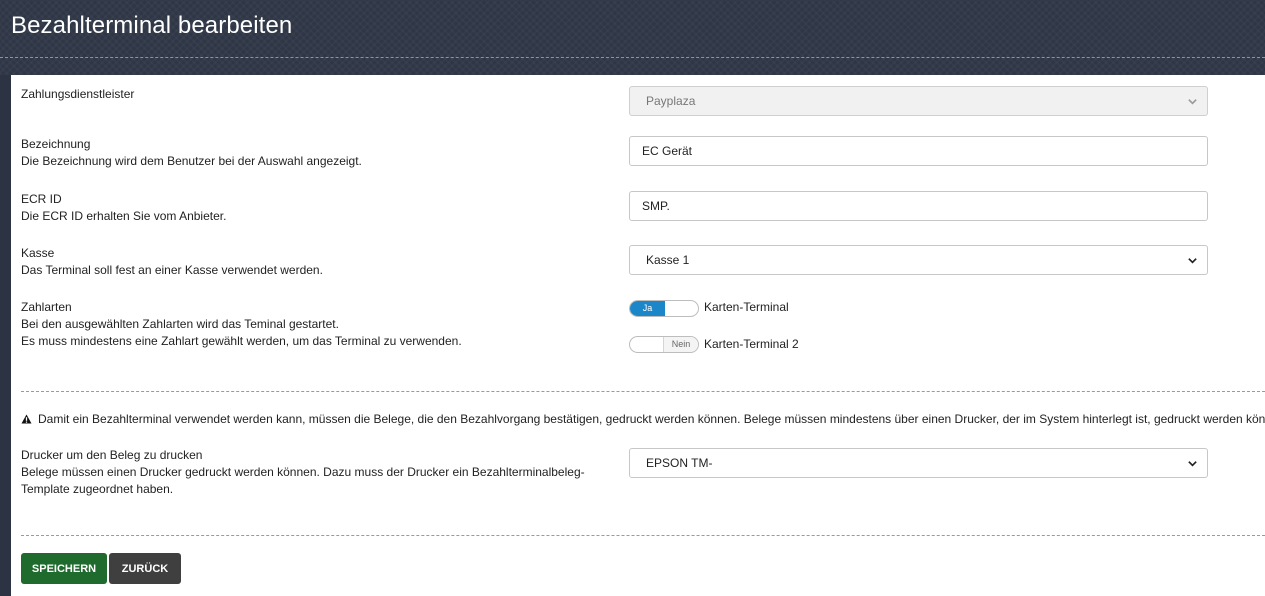 The image size is (1265, 596). What do you see at coordinates (918, 151) in the screenshot?
I see `name-input: EC Gerät` at bounding box center [918, 151].